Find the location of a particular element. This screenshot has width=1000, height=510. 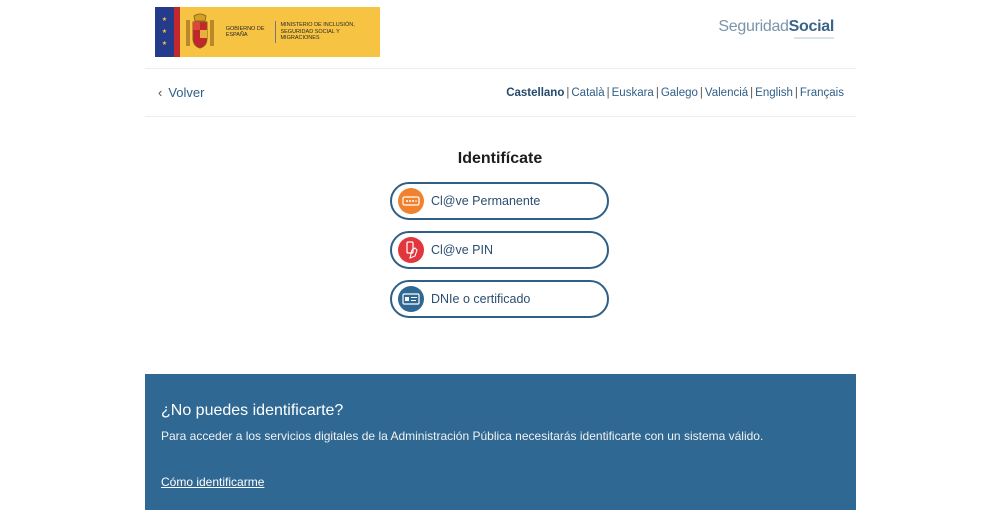

how-to-identify-link: Cómo identificarme is located at coordinates (212, 482).